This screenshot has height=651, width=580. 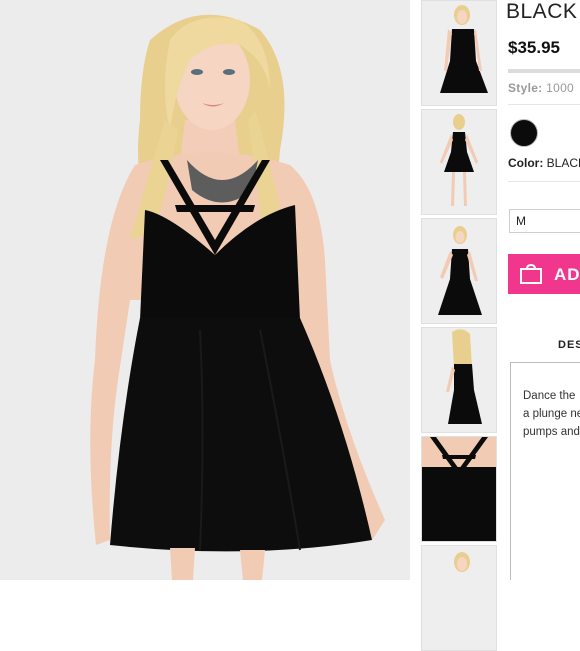 I want to click on color-label: Color:, so click(x=526, y=163).